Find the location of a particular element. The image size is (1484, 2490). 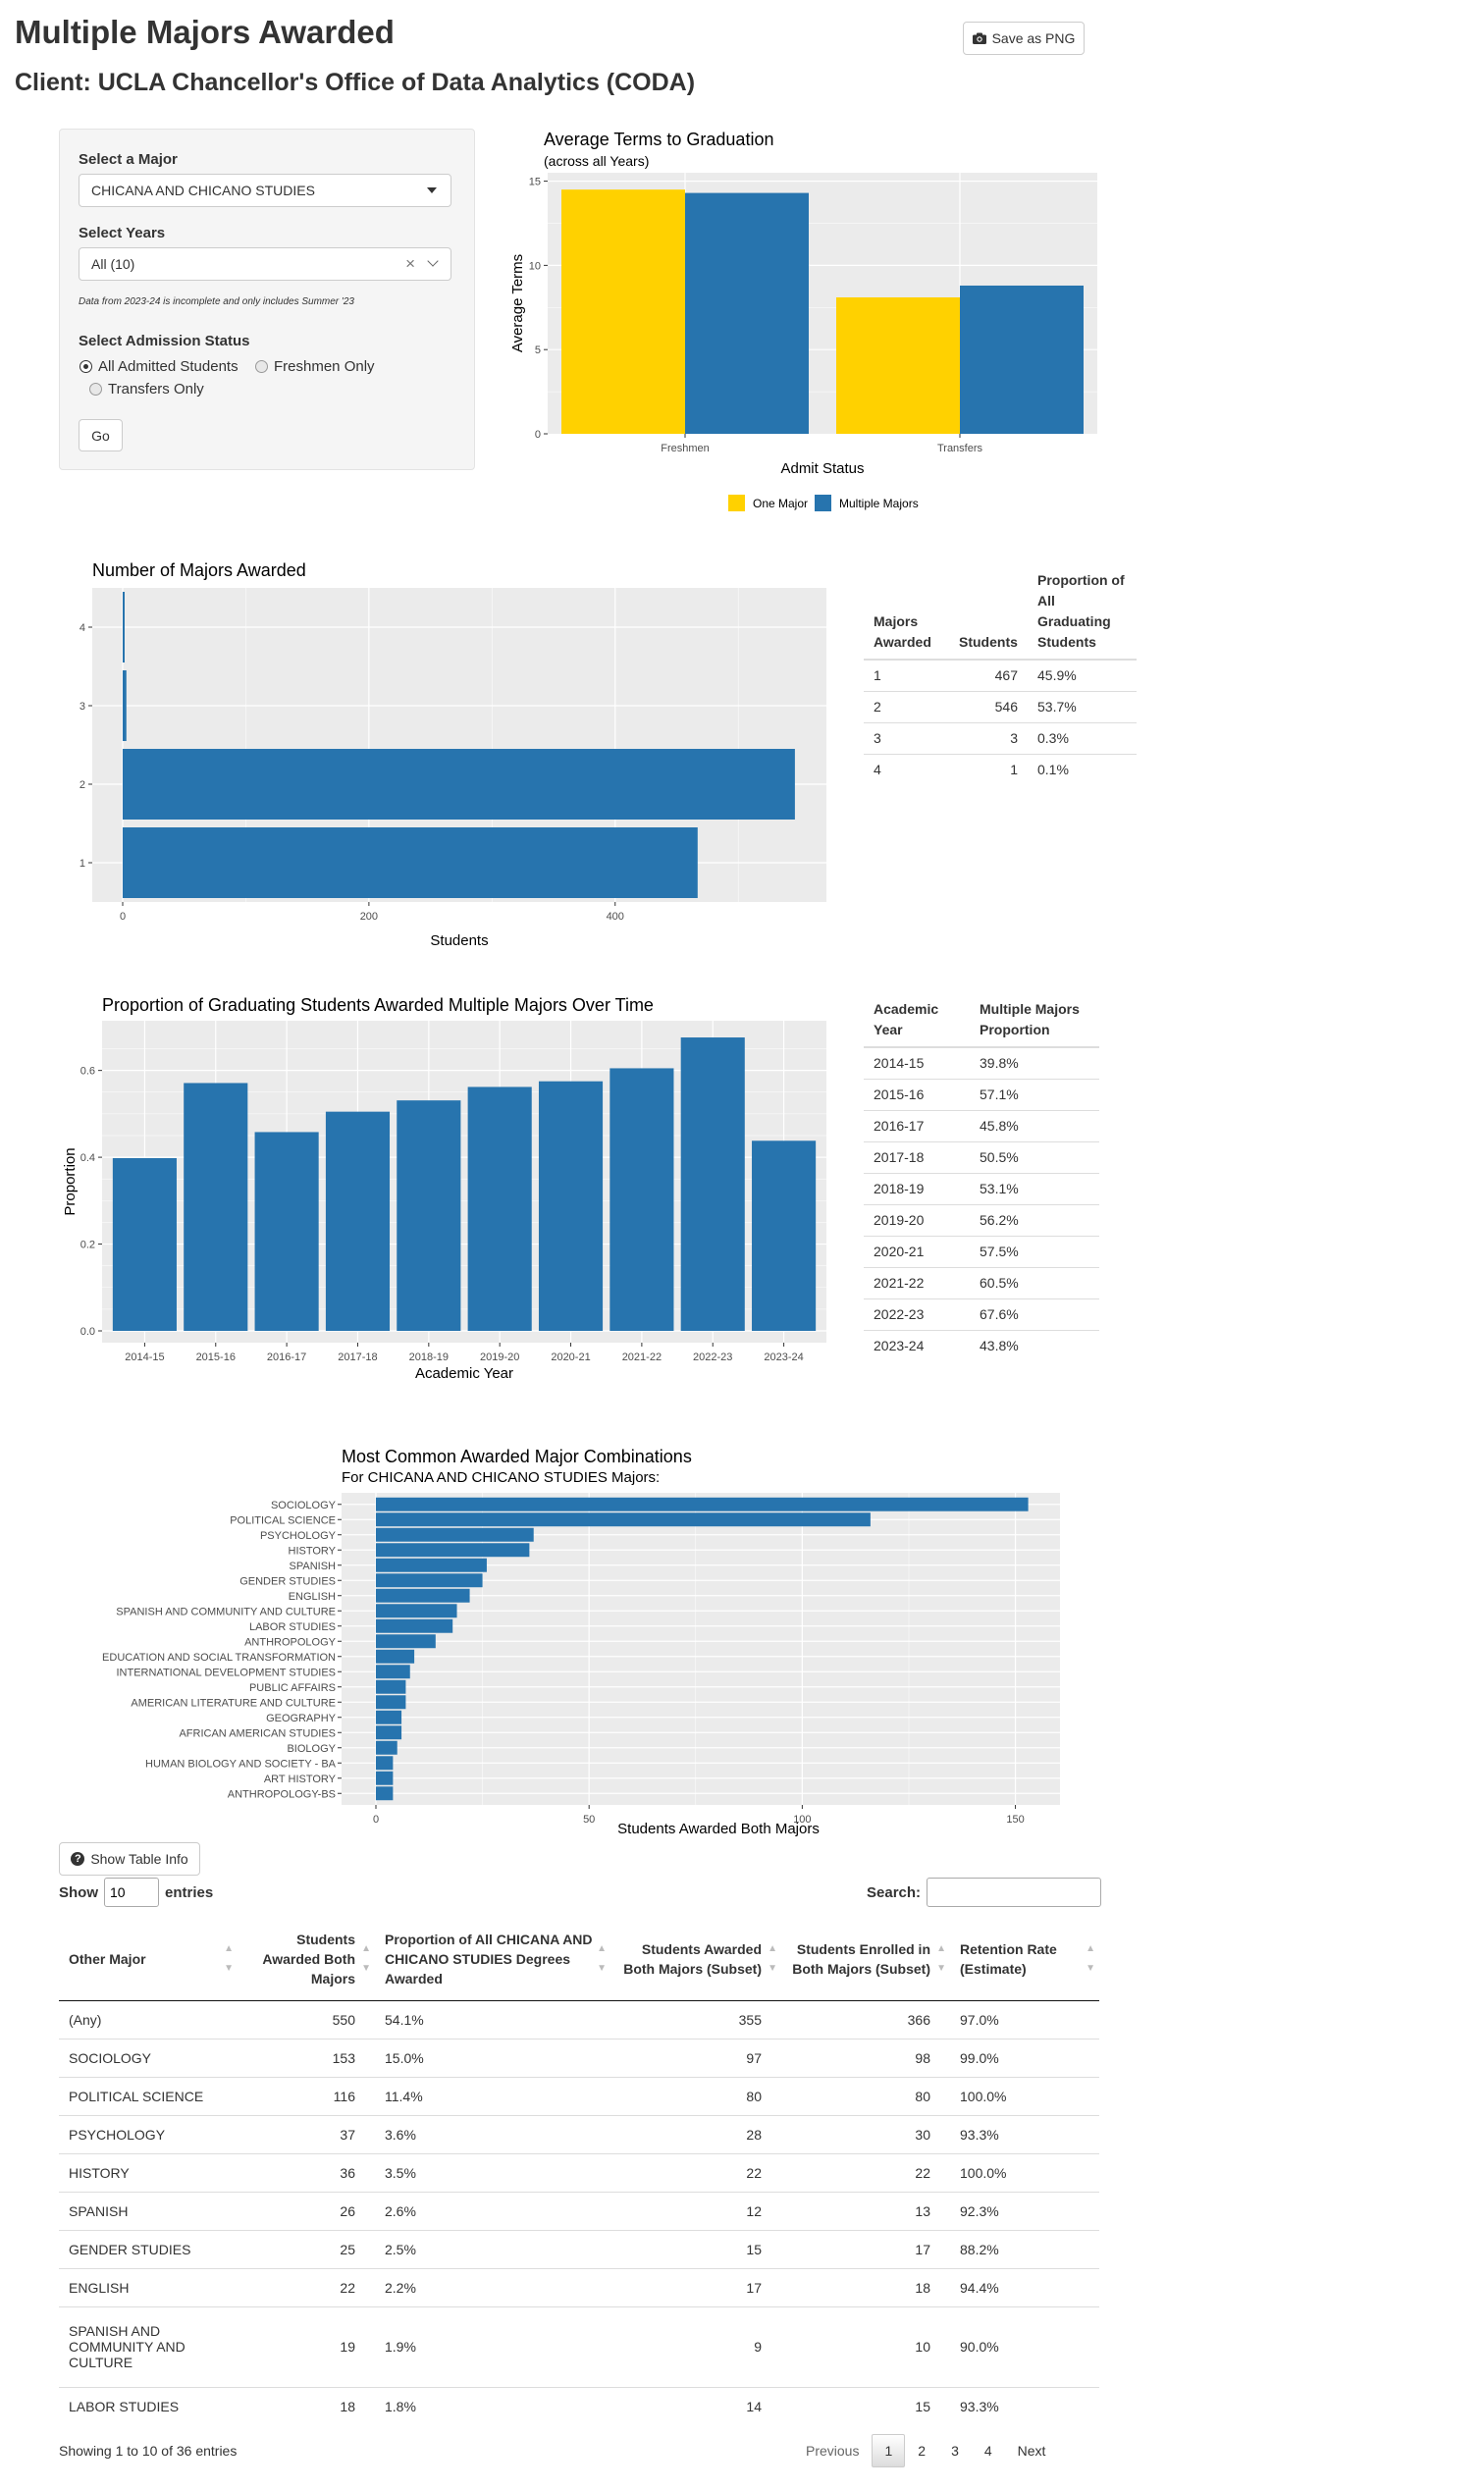

combos-chart-subtitle: For CHICANA AND CHICANO STUDIES Majors: is located at coordinates (501, 1477).